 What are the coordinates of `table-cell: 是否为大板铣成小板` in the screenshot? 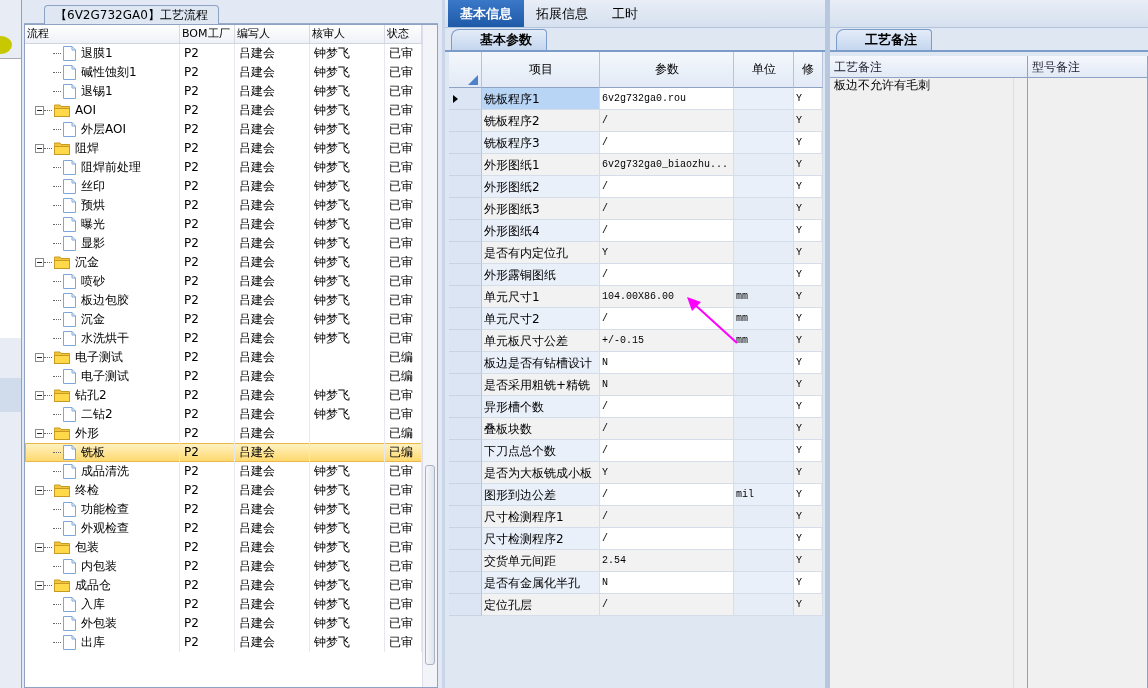 It's located at (541, 473).